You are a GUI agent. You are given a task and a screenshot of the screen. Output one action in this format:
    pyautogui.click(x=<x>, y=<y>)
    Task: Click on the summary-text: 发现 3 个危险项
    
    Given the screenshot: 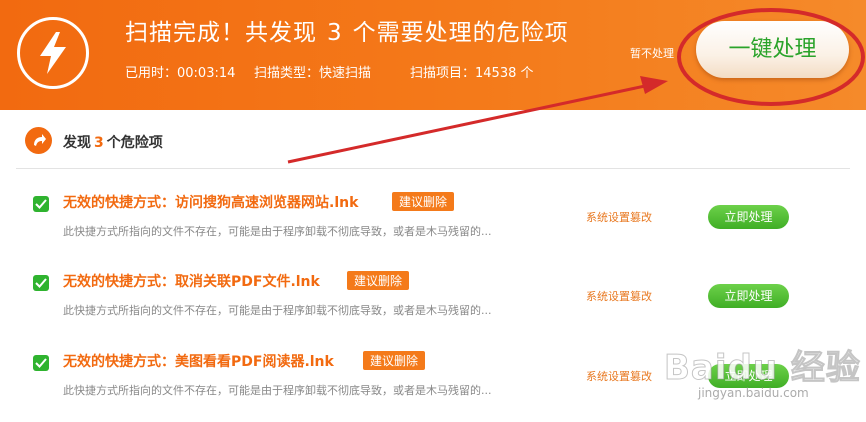 What is the action you would take?
    pyautogui.click(x=113, y=142)
    